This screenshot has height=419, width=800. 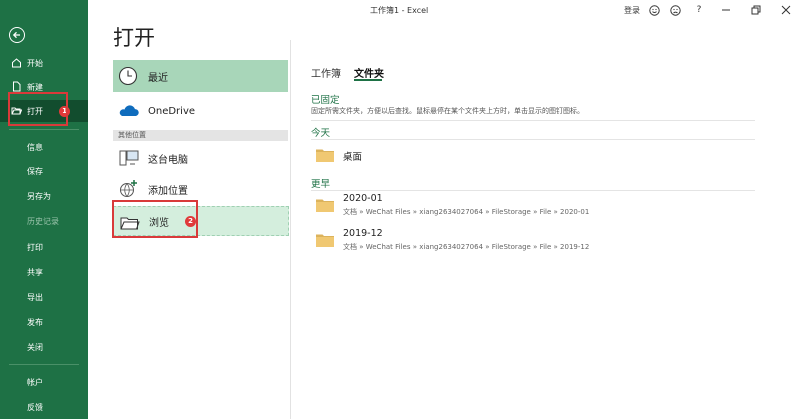 I want to click on nav-item-save-as: 另存为, so click(x=44, y=196).